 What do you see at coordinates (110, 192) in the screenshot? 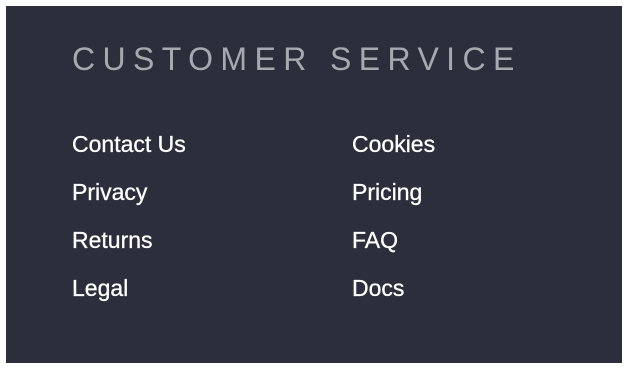
I see `privacy-link: Privacy` at bounding box center [110, 192].